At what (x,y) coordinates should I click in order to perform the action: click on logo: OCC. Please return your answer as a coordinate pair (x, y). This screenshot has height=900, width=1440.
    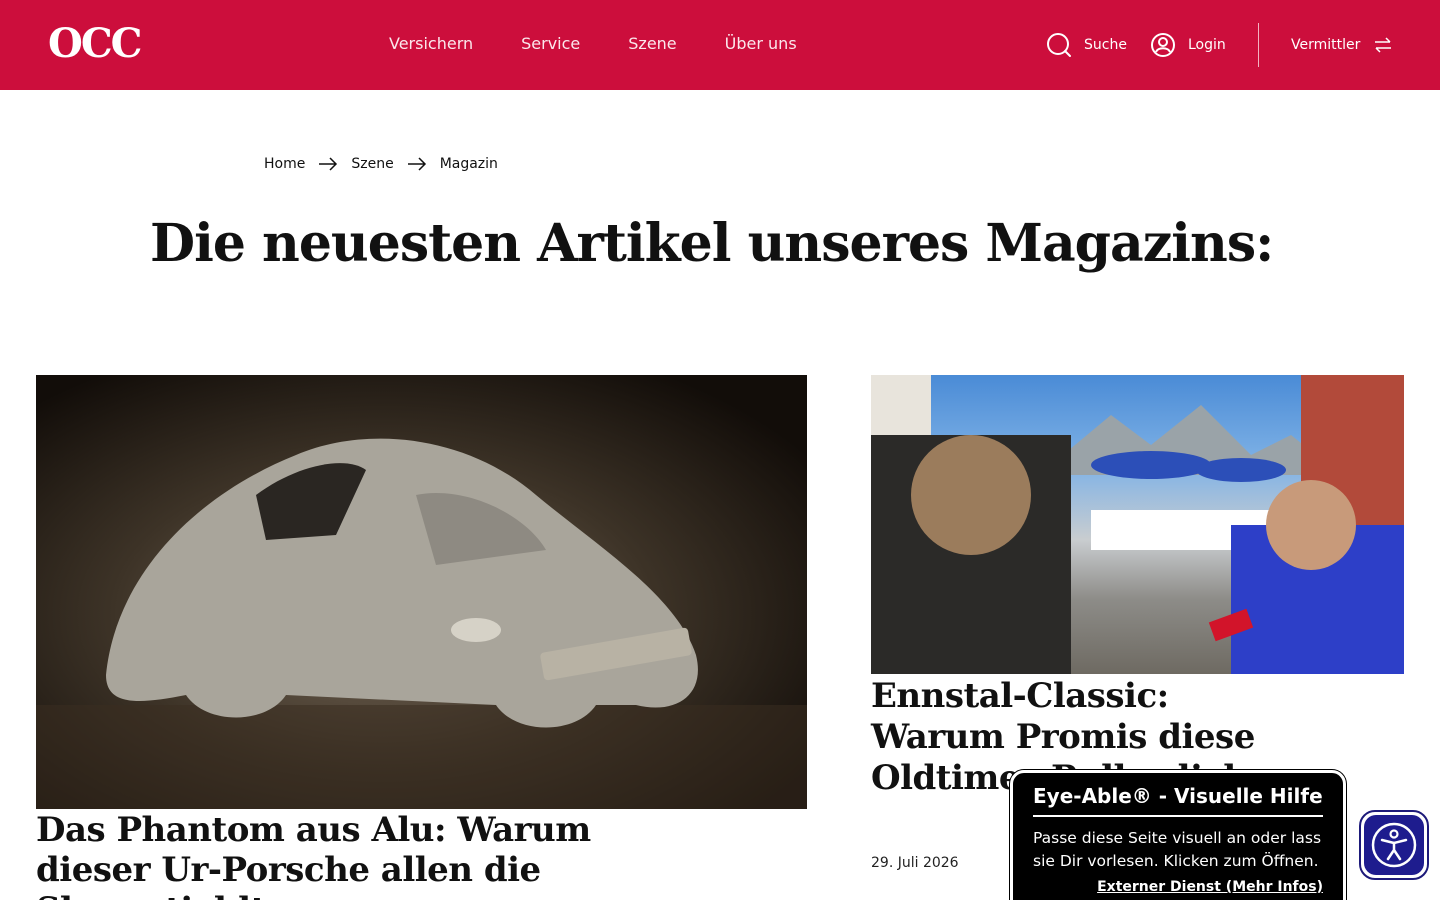
    Looking at the image, I should click on (95, 44).